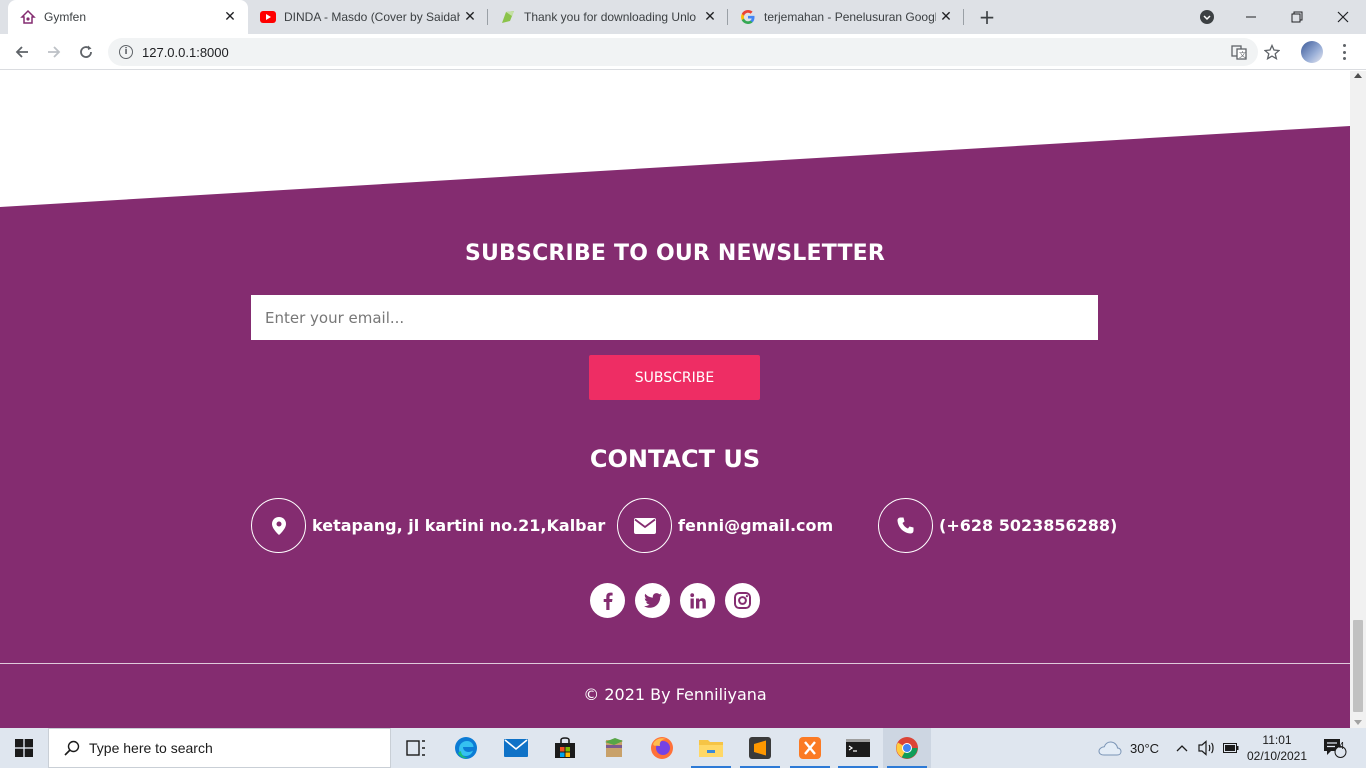 The image size is (1366, 768). I want to click on edge-icon, so click(466, 748).